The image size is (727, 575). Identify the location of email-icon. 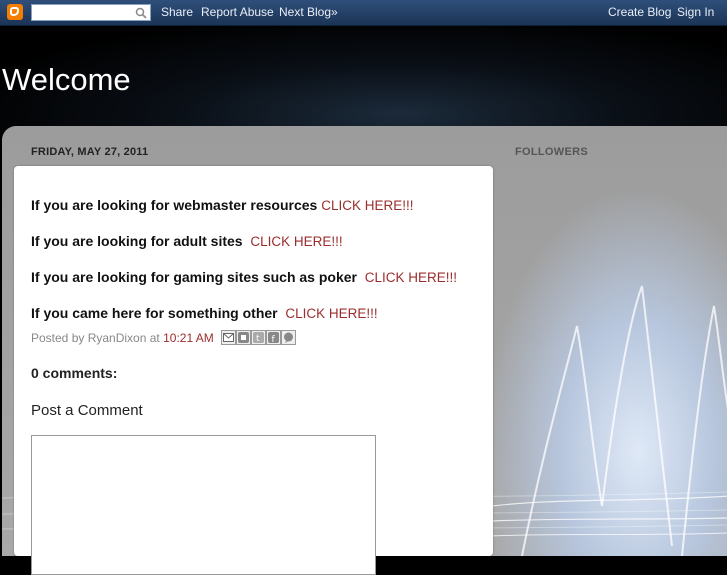
(228, 337).